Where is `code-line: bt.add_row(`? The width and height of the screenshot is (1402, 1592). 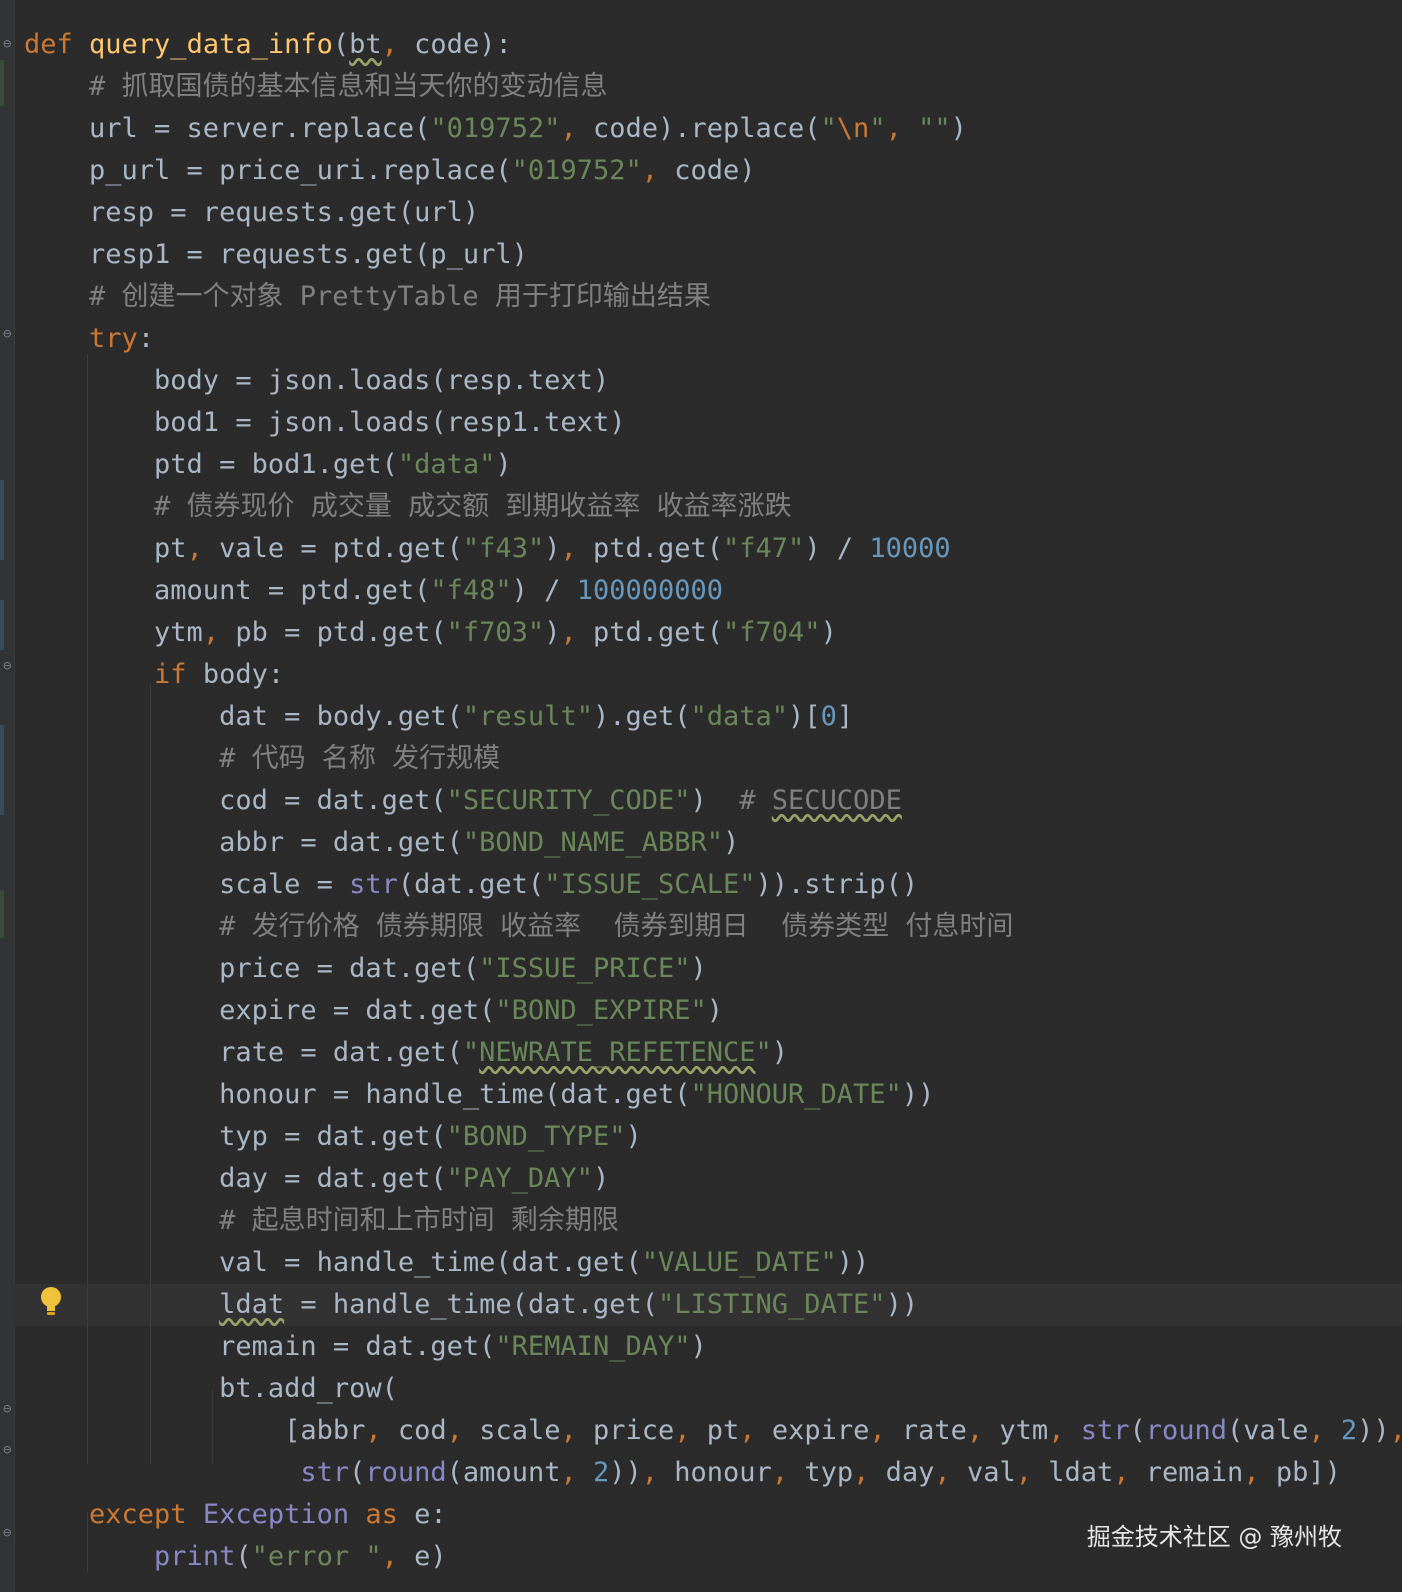
code-line: bt.add_row( is located at coordinates (713, 1389).